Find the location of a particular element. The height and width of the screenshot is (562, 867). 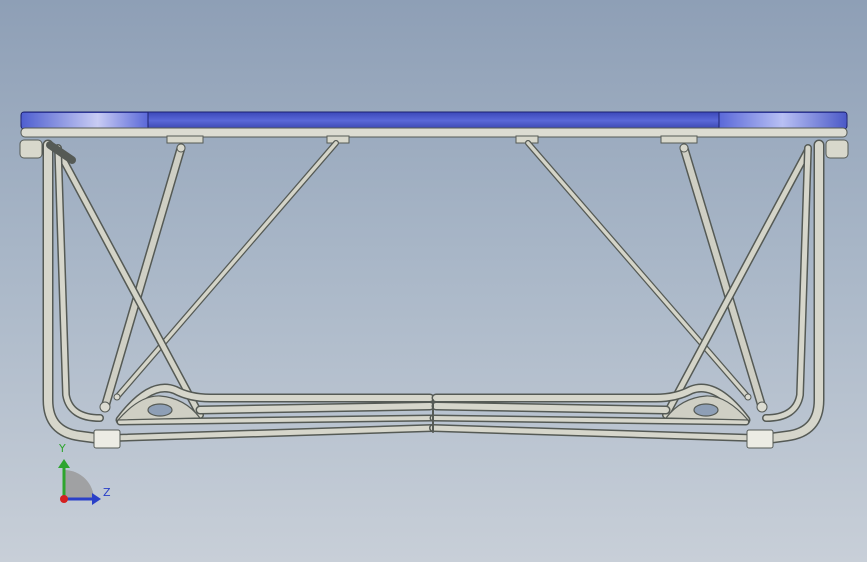

x-axis-dot is located at coordinates (64, 499).